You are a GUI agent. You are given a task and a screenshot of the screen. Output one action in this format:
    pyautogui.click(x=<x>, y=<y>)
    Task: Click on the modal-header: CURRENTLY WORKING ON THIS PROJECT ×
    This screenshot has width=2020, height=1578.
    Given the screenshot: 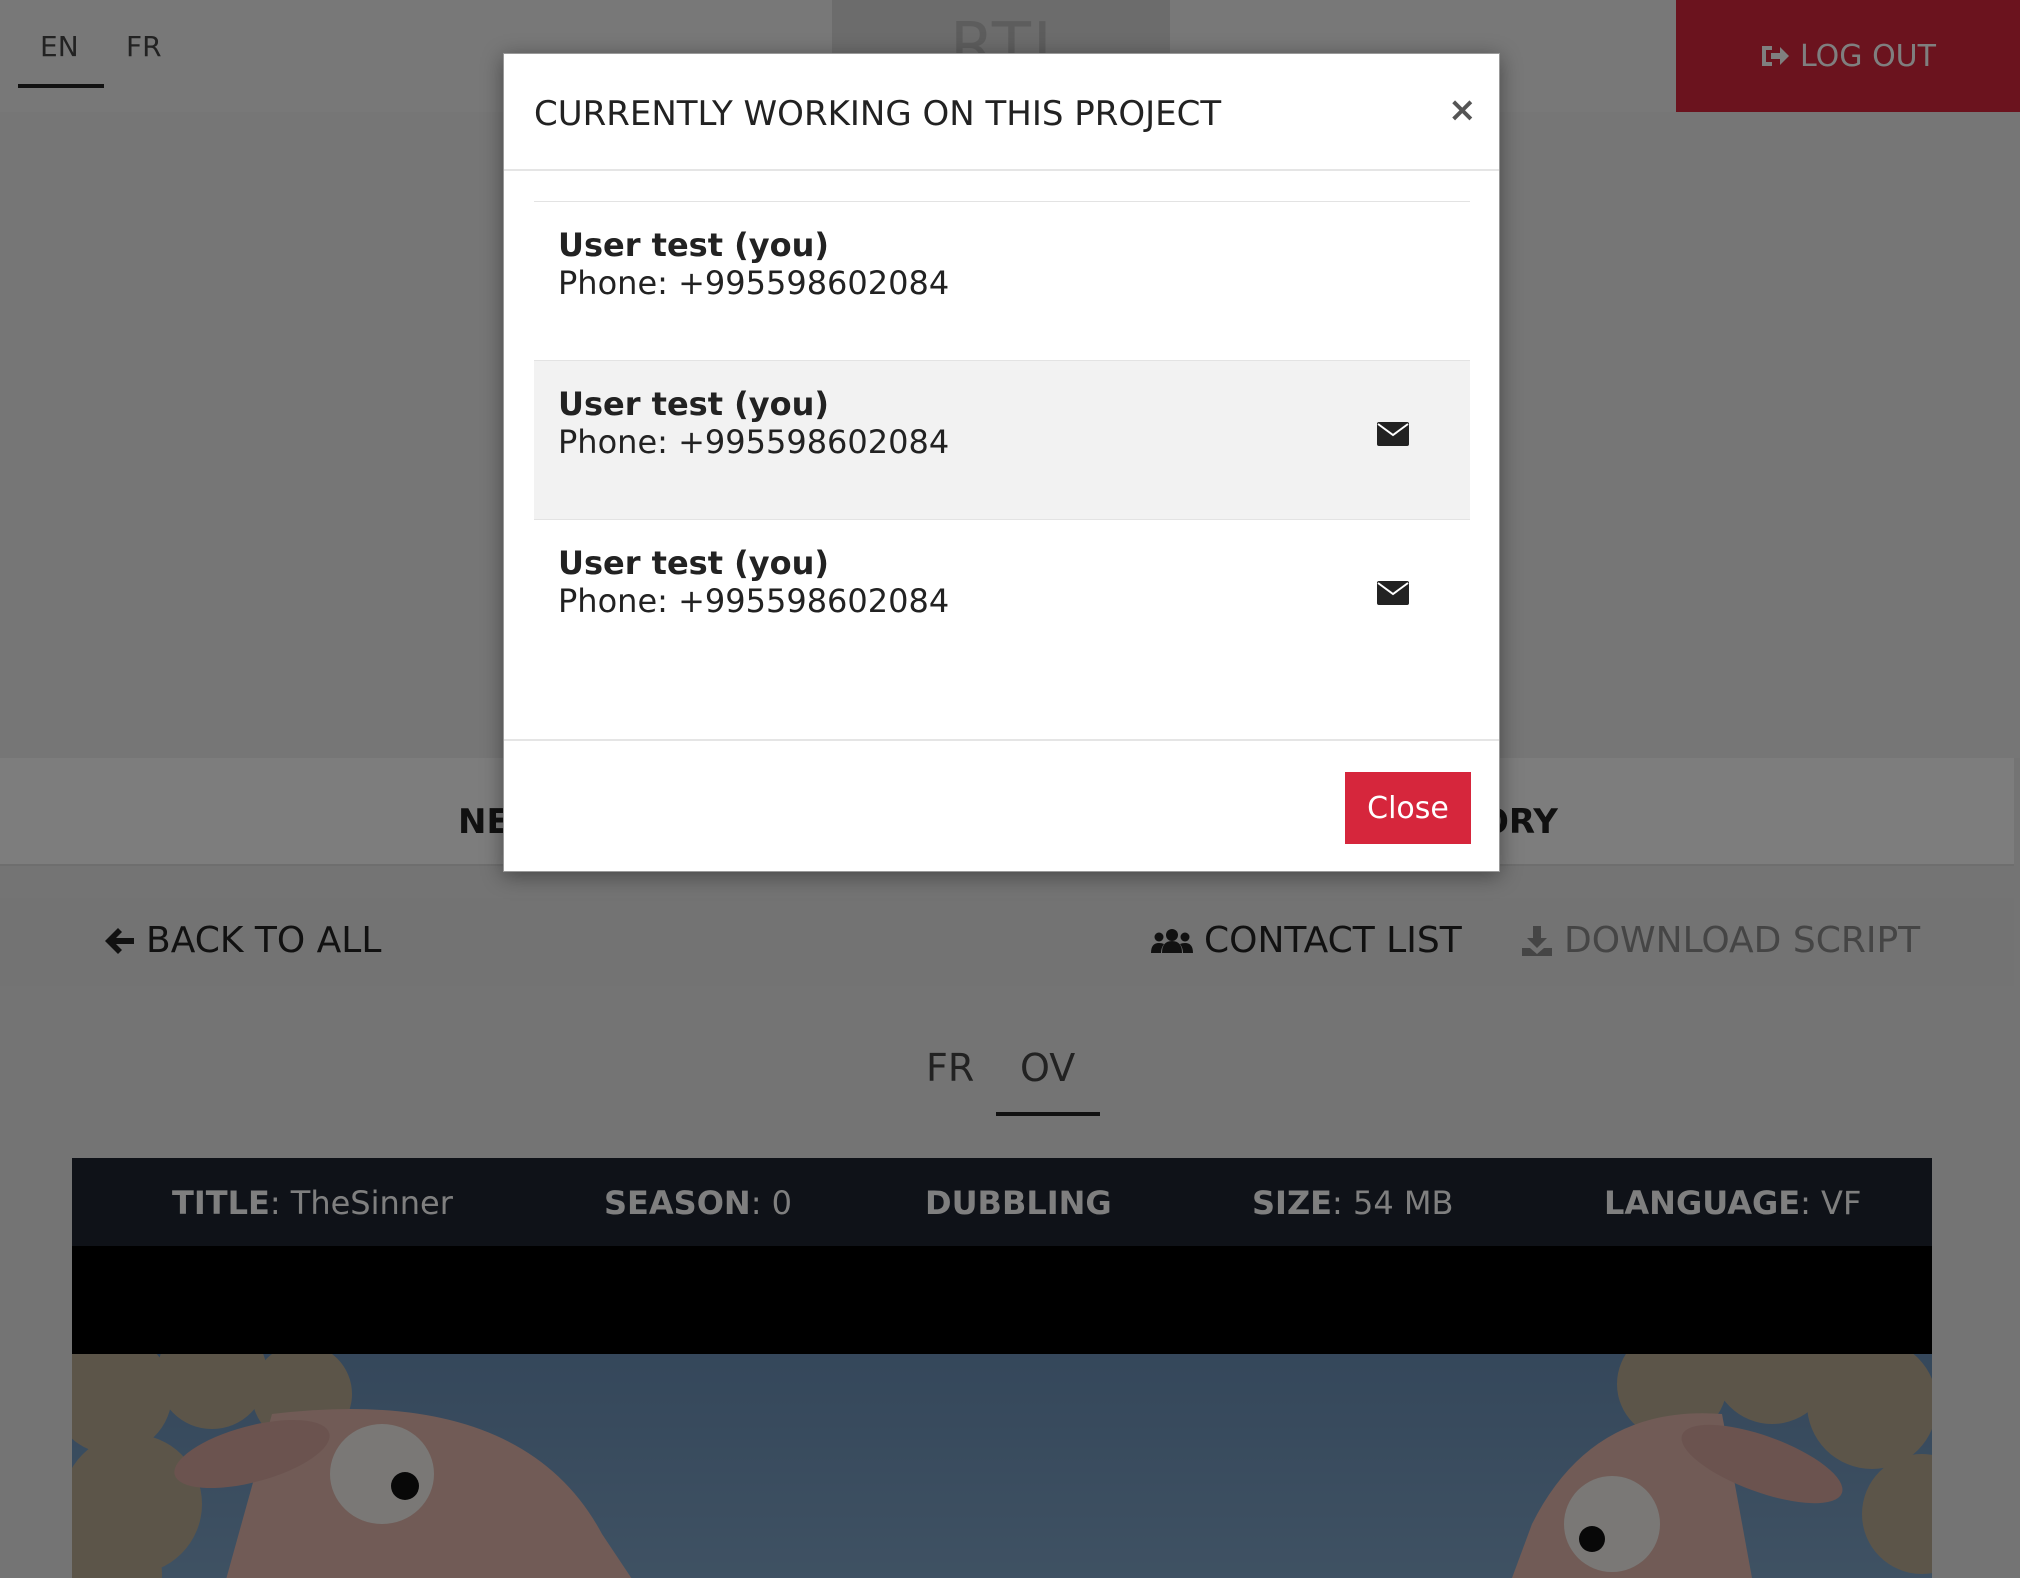 What is the action you would take?
    pyautogui.click(x=1001, y=112)
    